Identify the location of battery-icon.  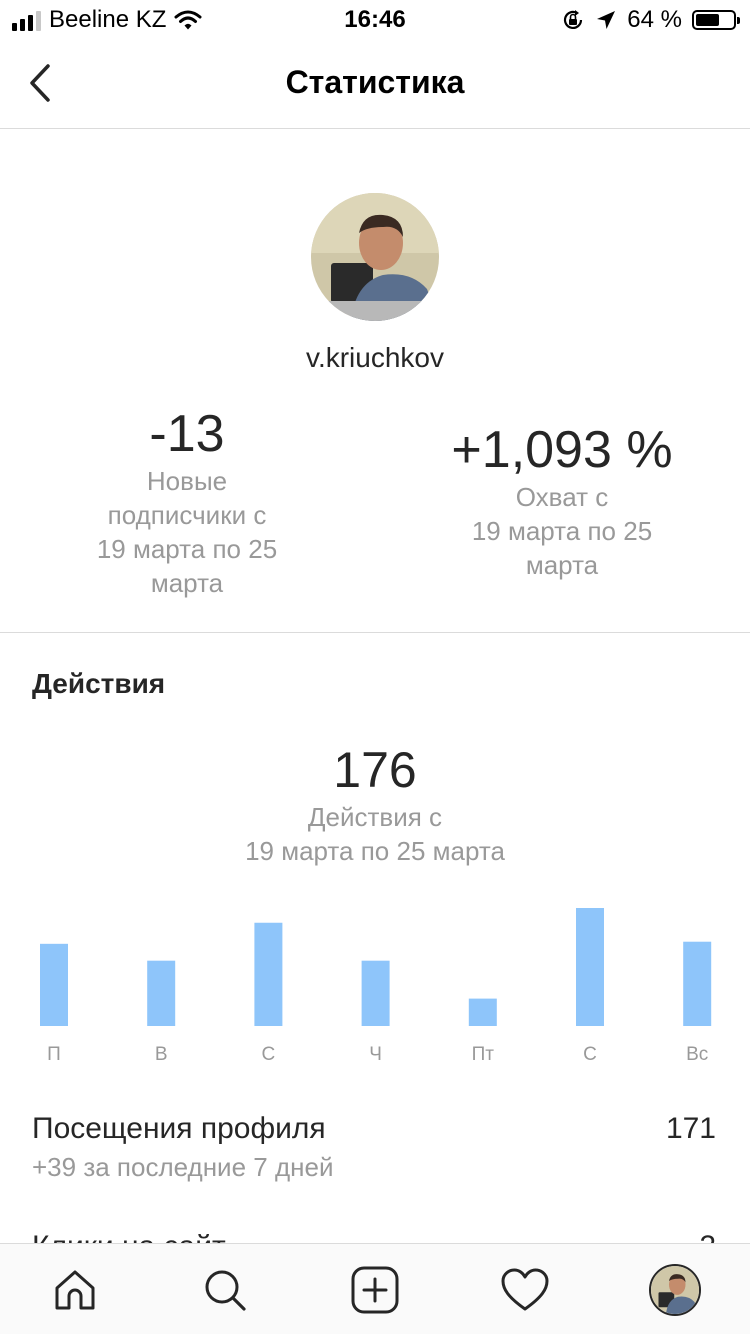
(716, 20).